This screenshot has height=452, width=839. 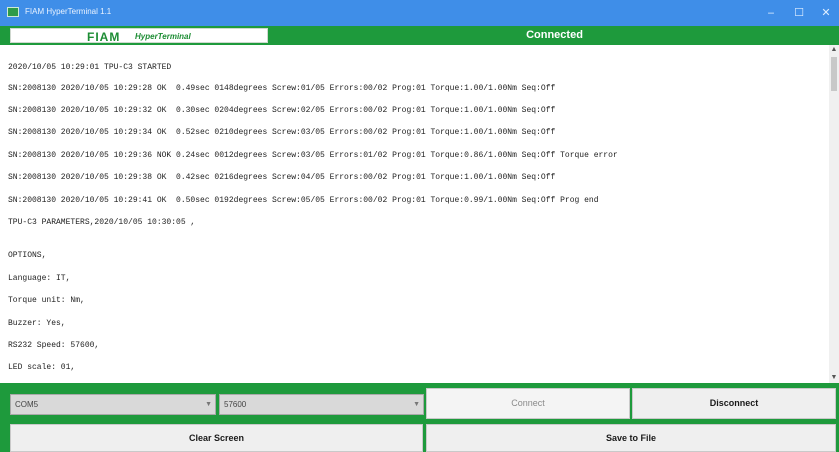 I want to click on terminal-line: OPTIONS,, so click(x=27, y=255).